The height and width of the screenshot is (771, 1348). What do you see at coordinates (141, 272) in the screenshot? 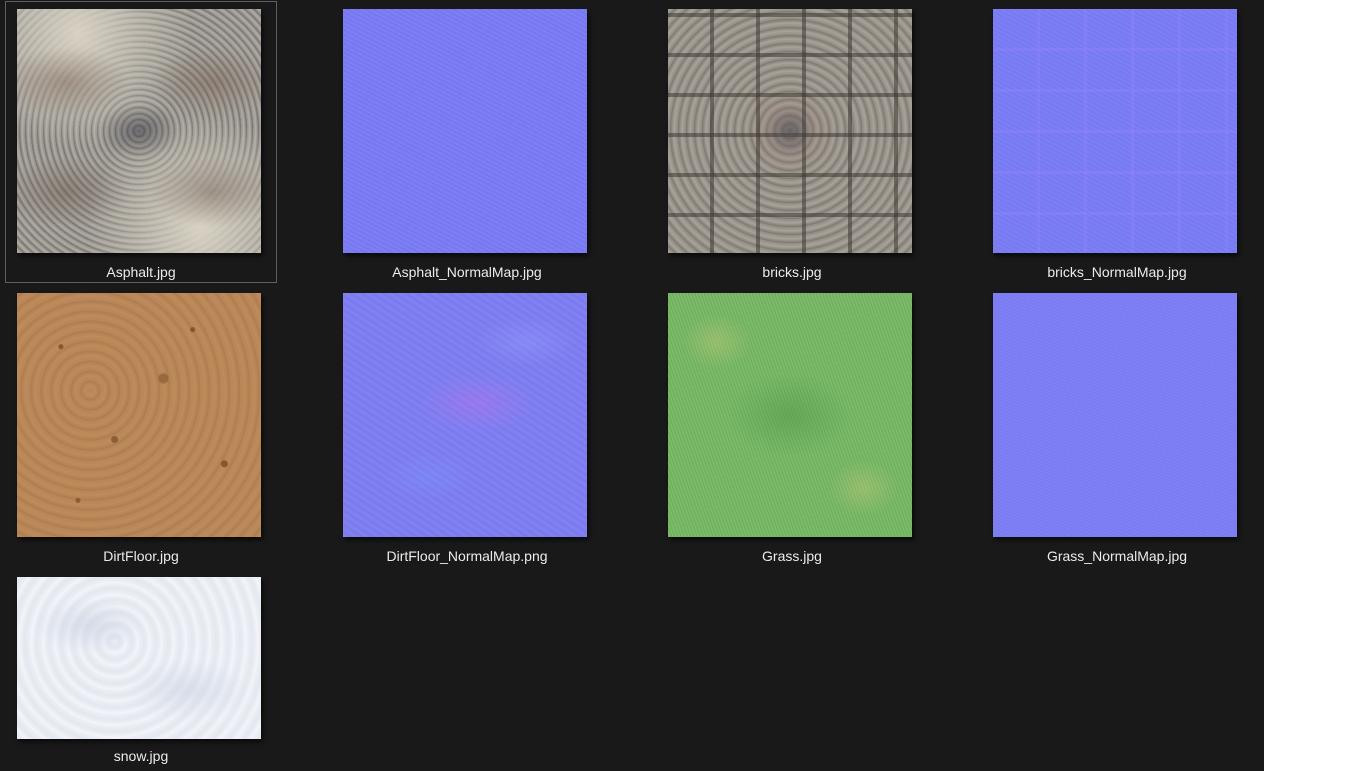
I see `file-name-label: Asphalt.jpg` at bounding box center [141, 272].